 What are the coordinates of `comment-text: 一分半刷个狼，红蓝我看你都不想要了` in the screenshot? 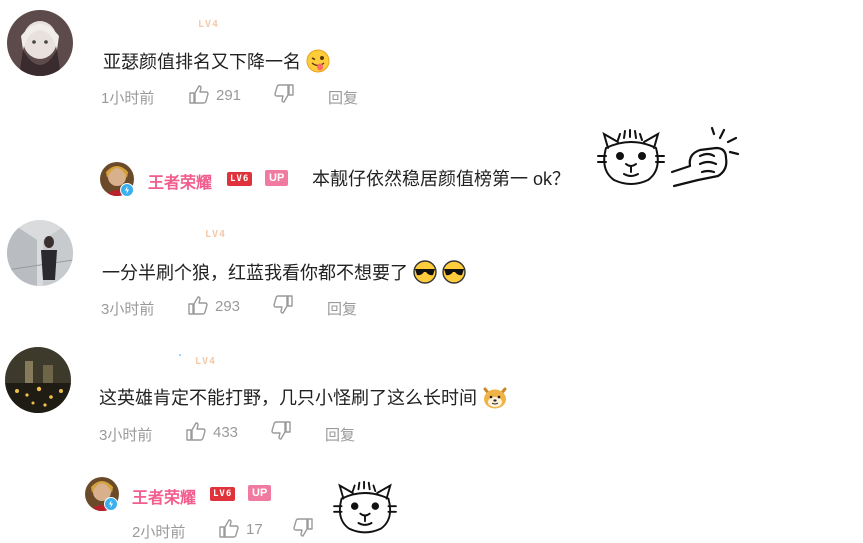 It's located at (284, 274).